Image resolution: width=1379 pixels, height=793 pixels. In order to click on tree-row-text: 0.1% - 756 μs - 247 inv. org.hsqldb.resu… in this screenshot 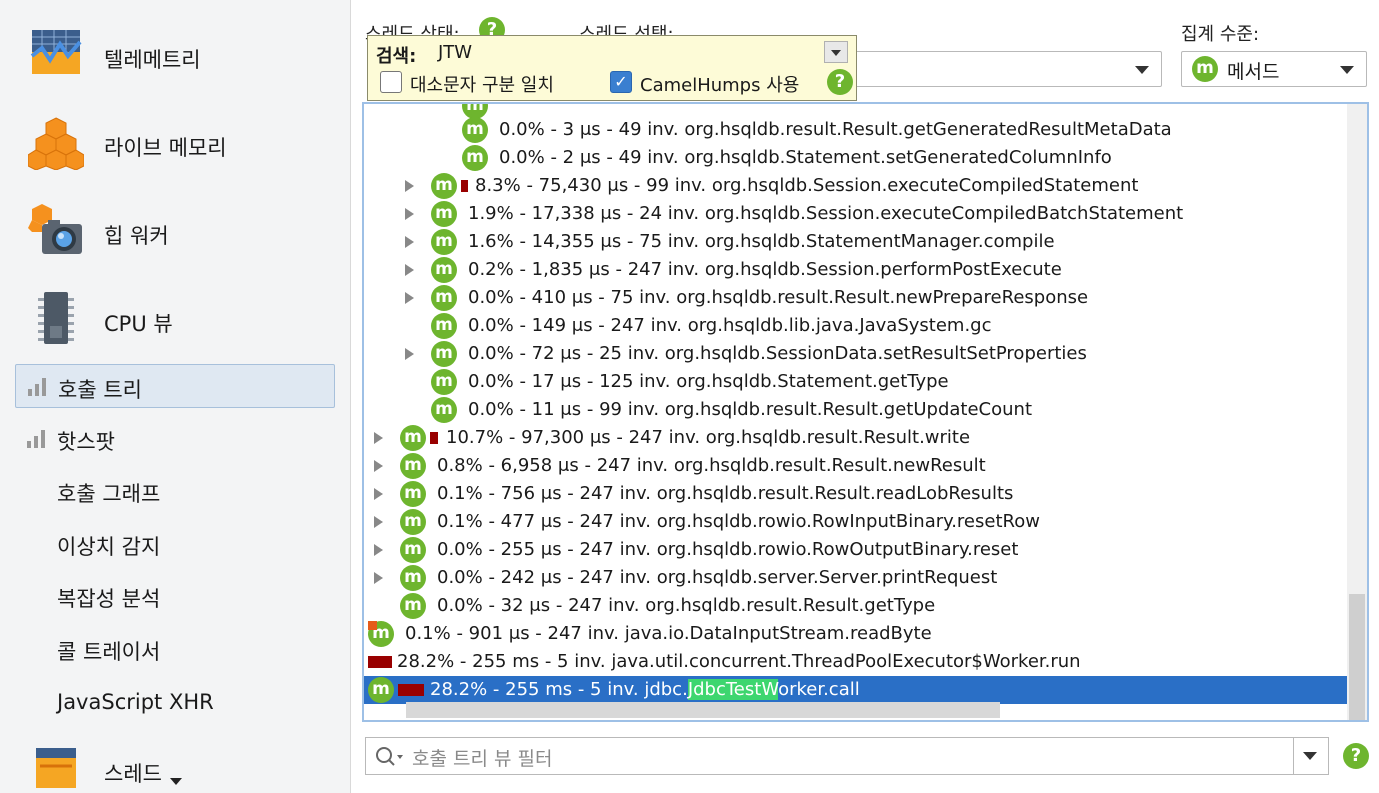, I will do `click(725, 493)`.